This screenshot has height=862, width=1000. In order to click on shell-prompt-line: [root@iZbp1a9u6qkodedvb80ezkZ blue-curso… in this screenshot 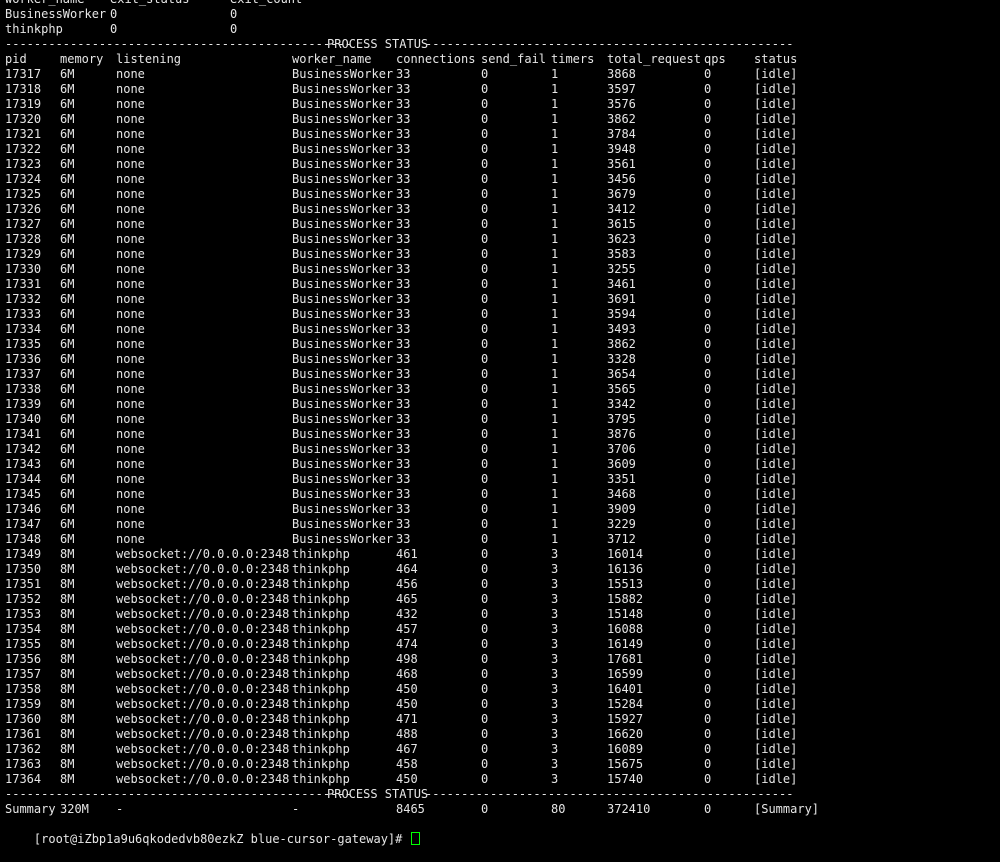, I will do `click(502, 831)`.